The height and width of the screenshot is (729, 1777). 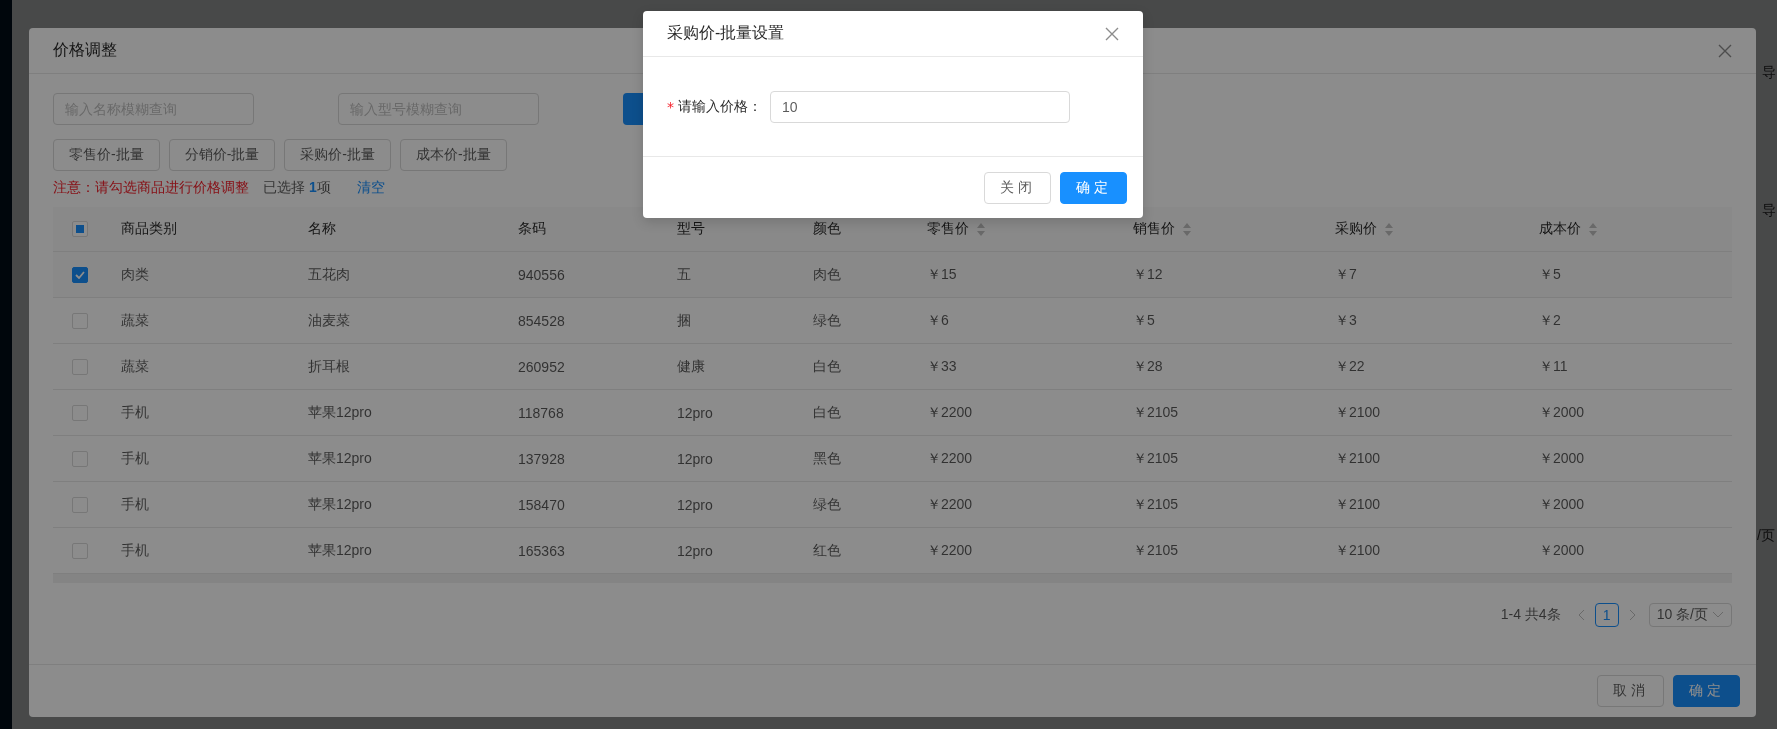 I want to click on column-header: 条码, so click(x=532, y=229).